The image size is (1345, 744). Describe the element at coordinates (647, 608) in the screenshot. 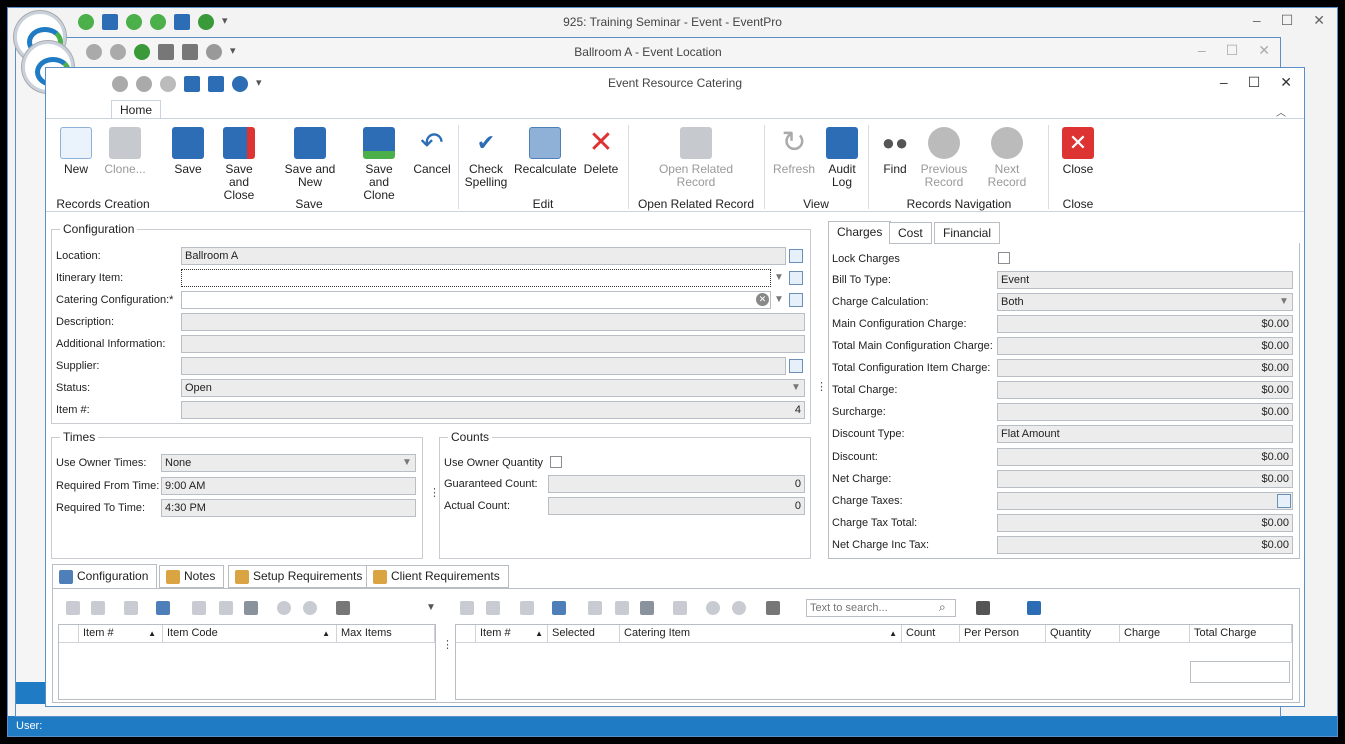

I see `columns-icon` at that location.